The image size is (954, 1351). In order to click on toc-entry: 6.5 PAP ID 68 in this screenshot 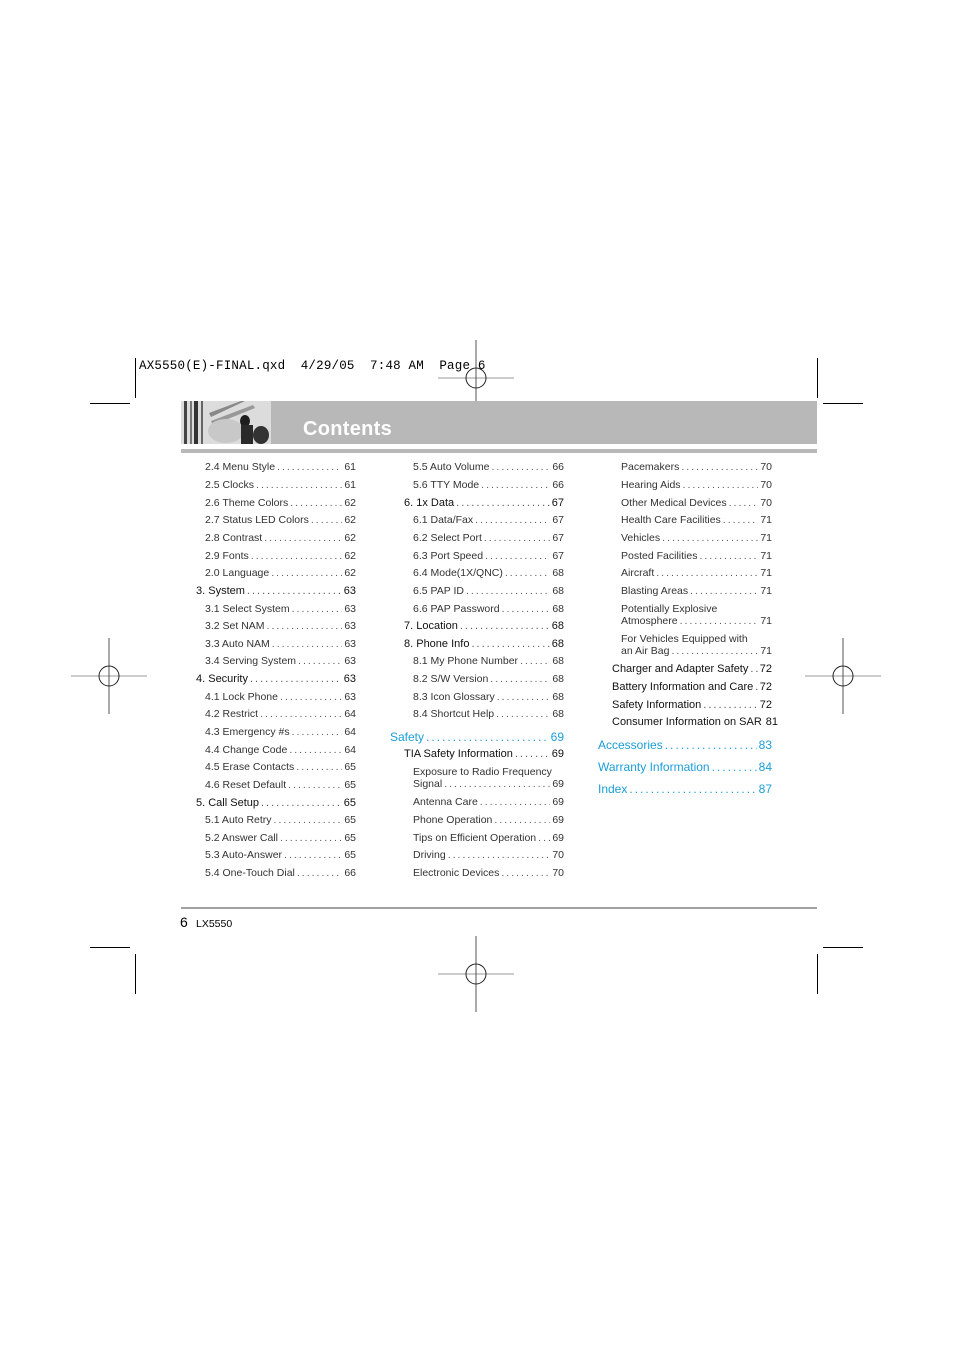, I will do `click(488, 591)`.